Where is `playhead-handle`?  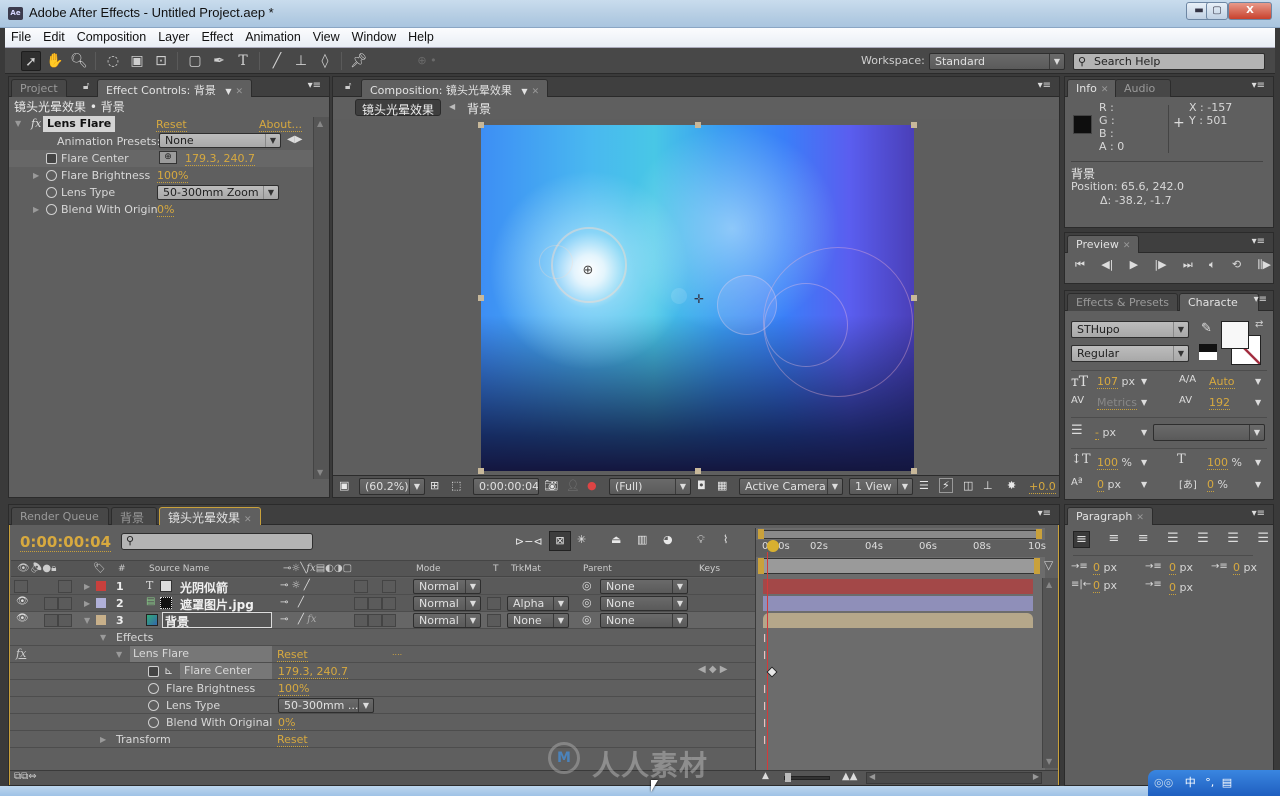
playhead-handle is located at coordinates (773, 546).